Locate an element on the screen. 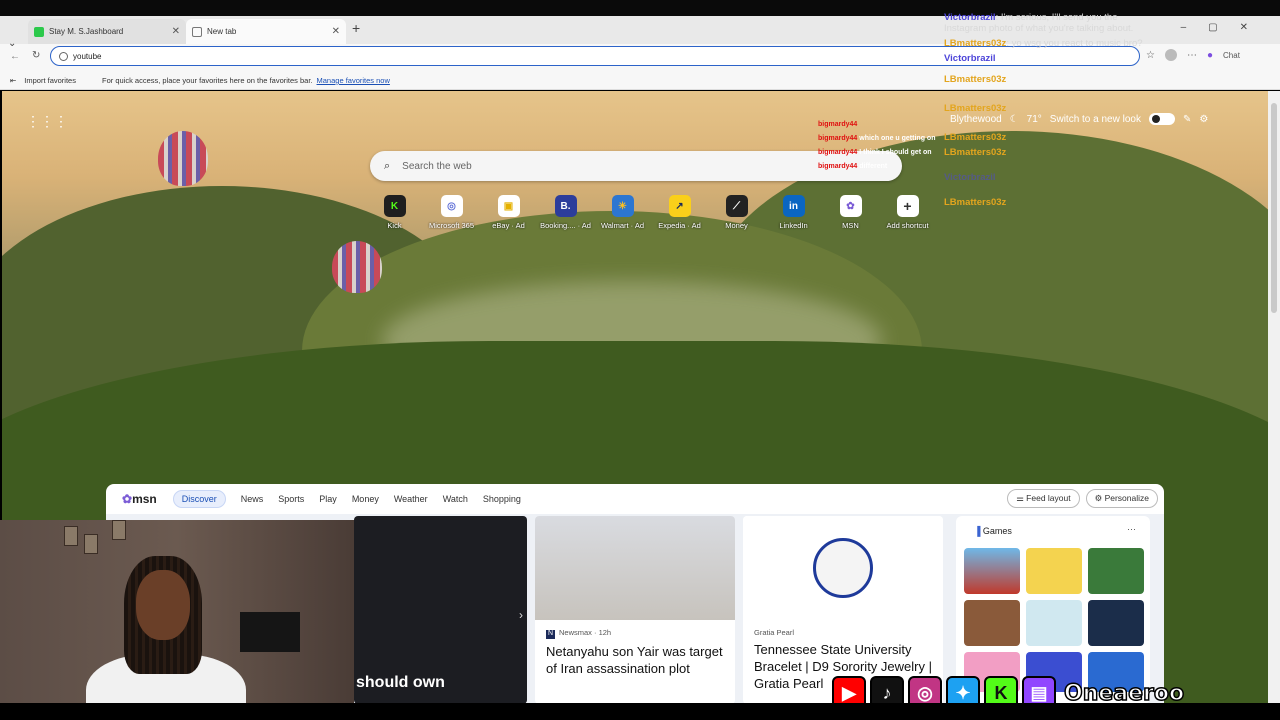 This screenshot has width=1280, height=720. shortcut-walmart: ✳ Walmart · Ad is located at coordinates (622, 212).